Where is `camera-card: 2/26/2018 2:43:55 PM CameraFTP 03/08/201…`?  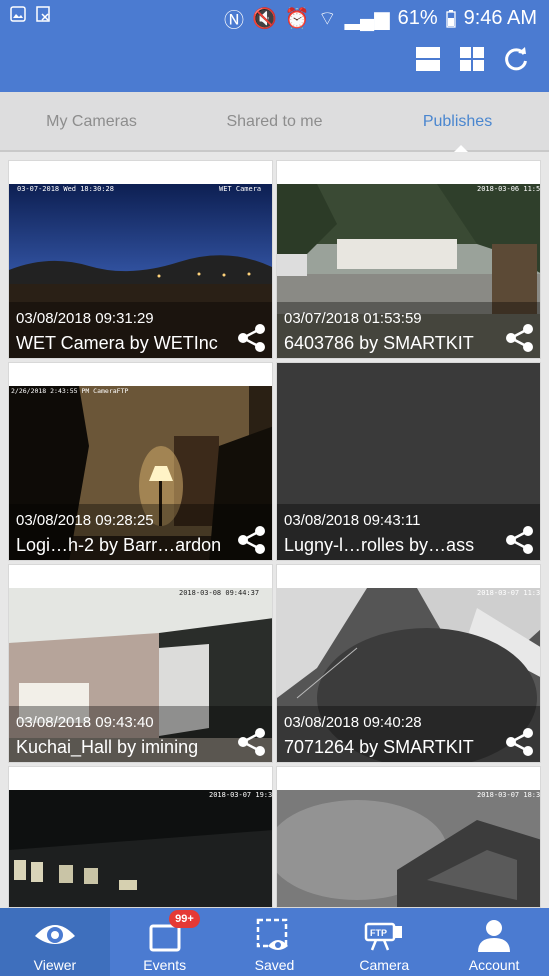 camera-card: 2/26/2018 2:43:55 PM CameraFTP 03/08/201… is located at coordinates (140, 461).